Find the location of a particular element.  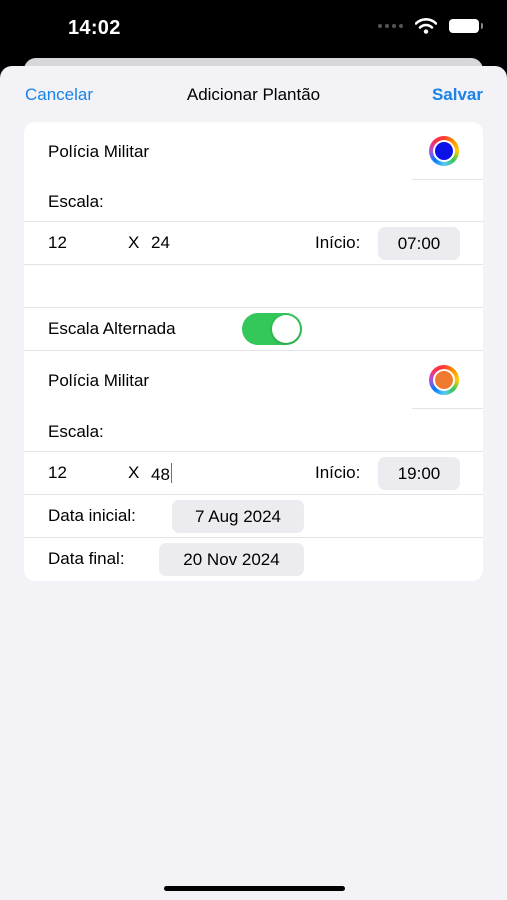

alternate-scale-label: Escala Alternada is located at coordinates (112, 328).